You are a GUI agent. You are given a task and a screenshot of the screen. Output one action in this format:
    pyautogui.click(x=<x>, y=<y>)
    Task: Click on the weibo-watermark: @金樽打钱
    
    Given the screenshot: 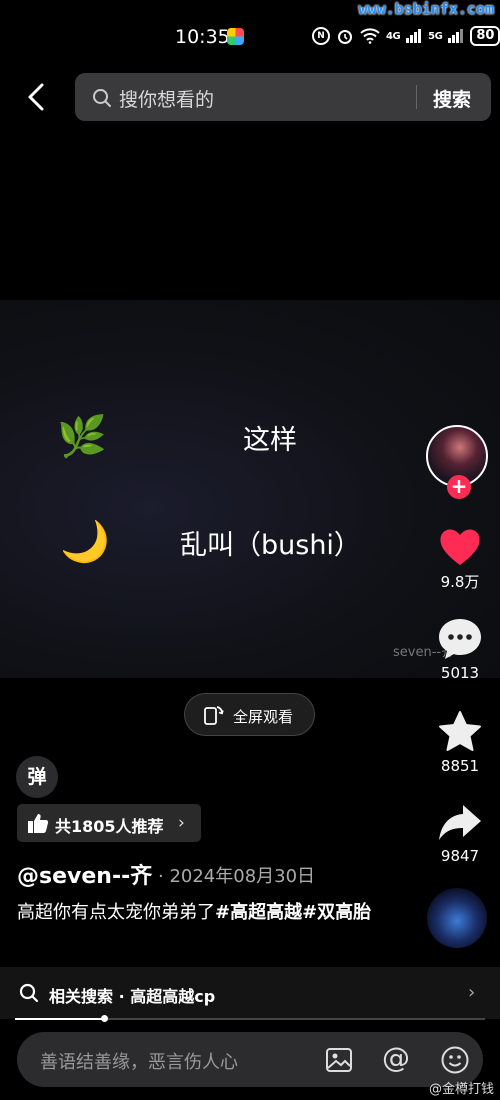 What is the action you would take?
    pyautogui.click(x=461, y=1089)
    